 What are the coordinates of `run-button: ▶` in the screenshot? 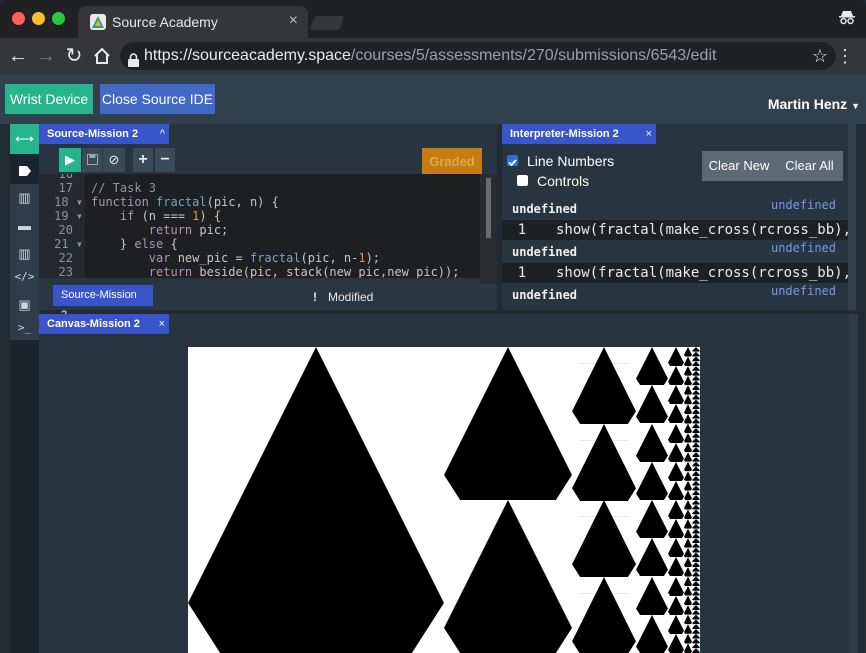 It's located at (70, 160).